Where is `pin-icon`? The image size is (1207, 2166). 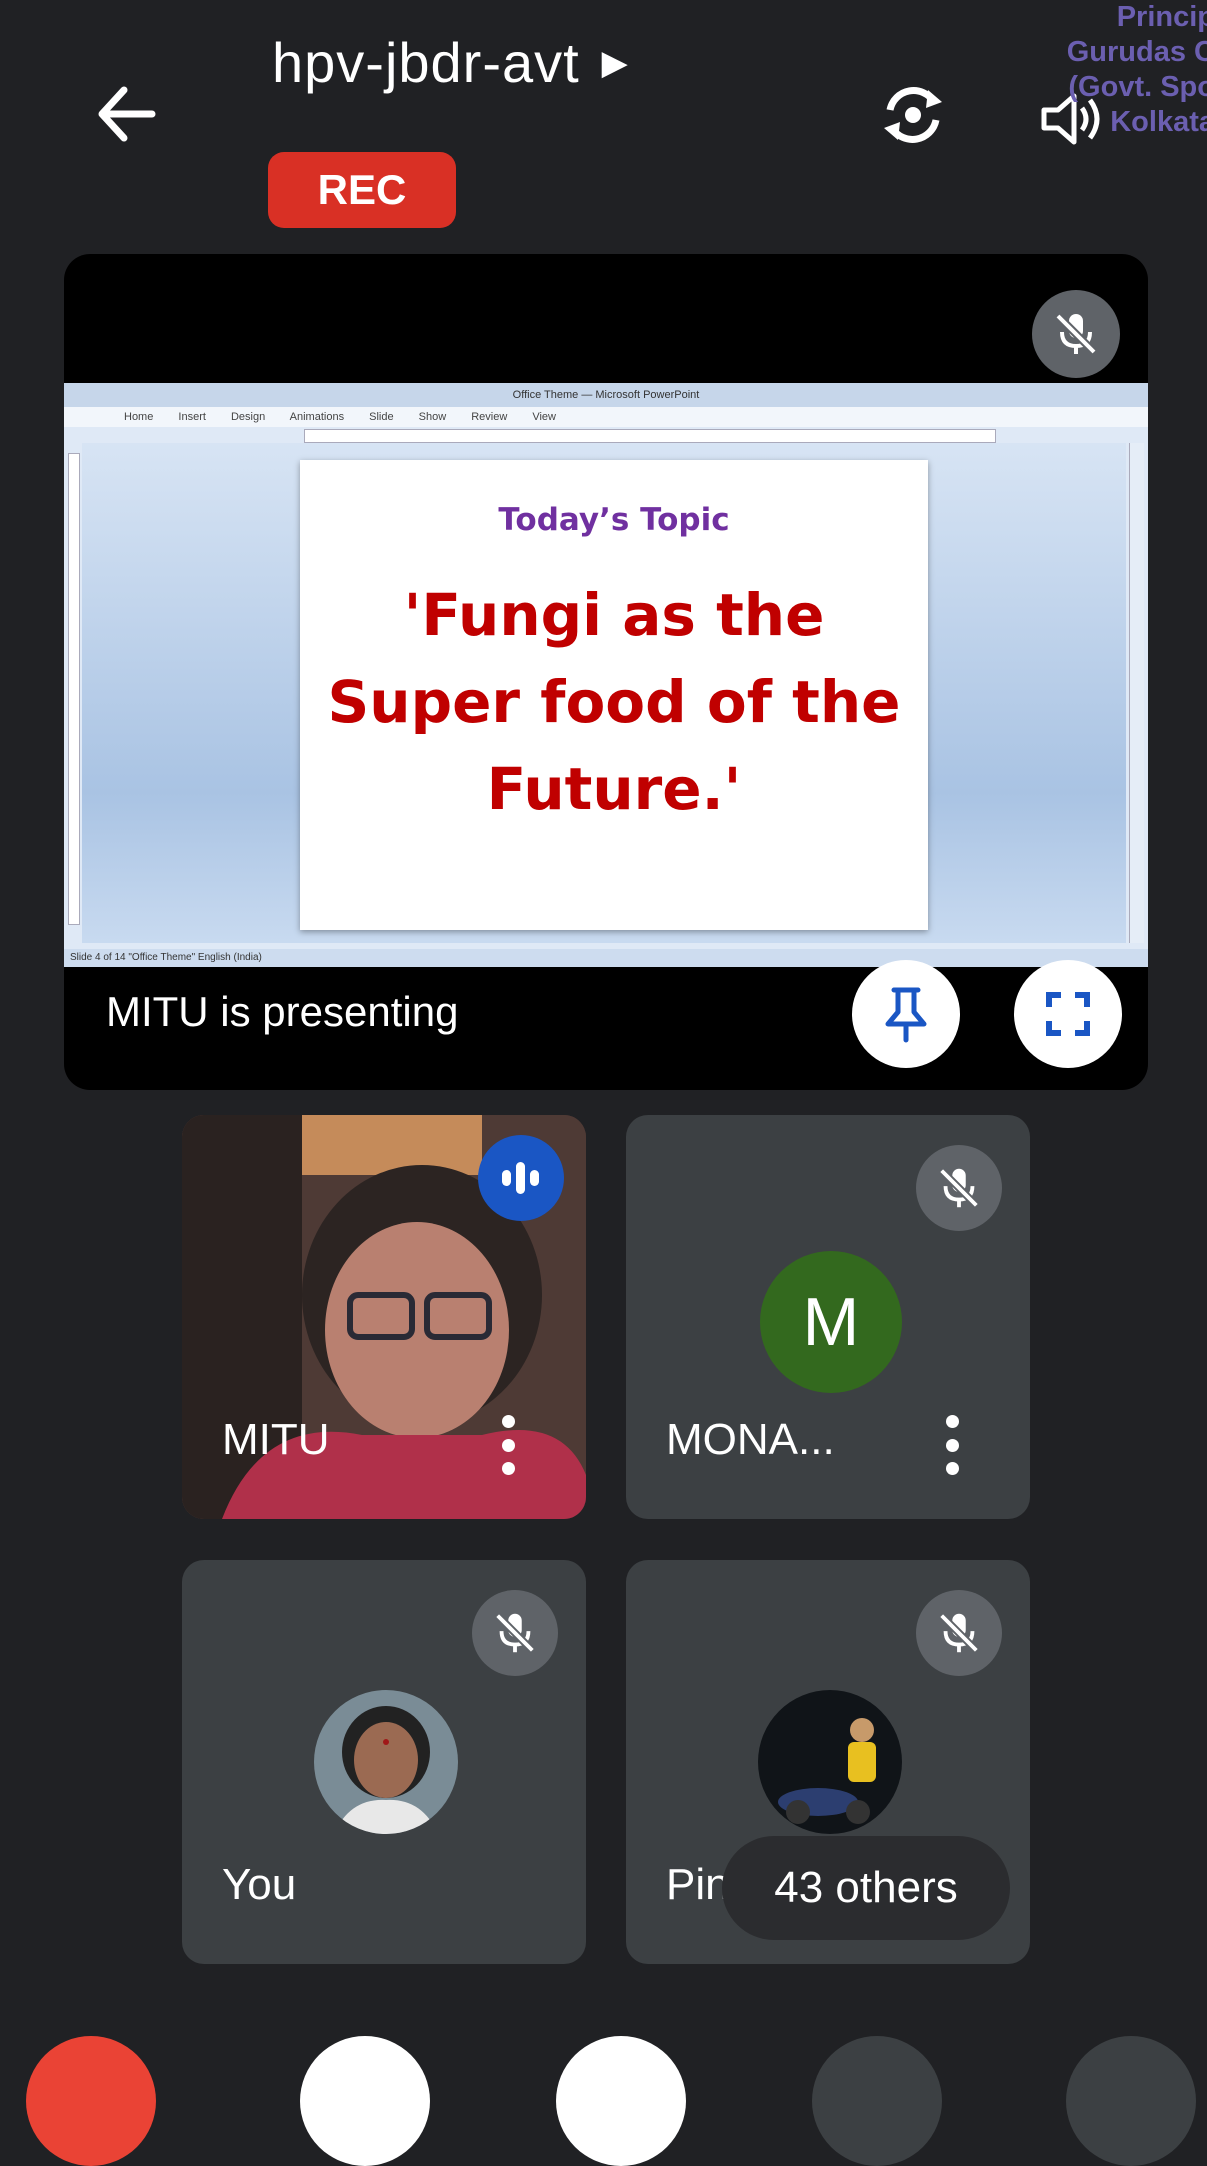 pin-icon is located at coordinates (906, 1015).